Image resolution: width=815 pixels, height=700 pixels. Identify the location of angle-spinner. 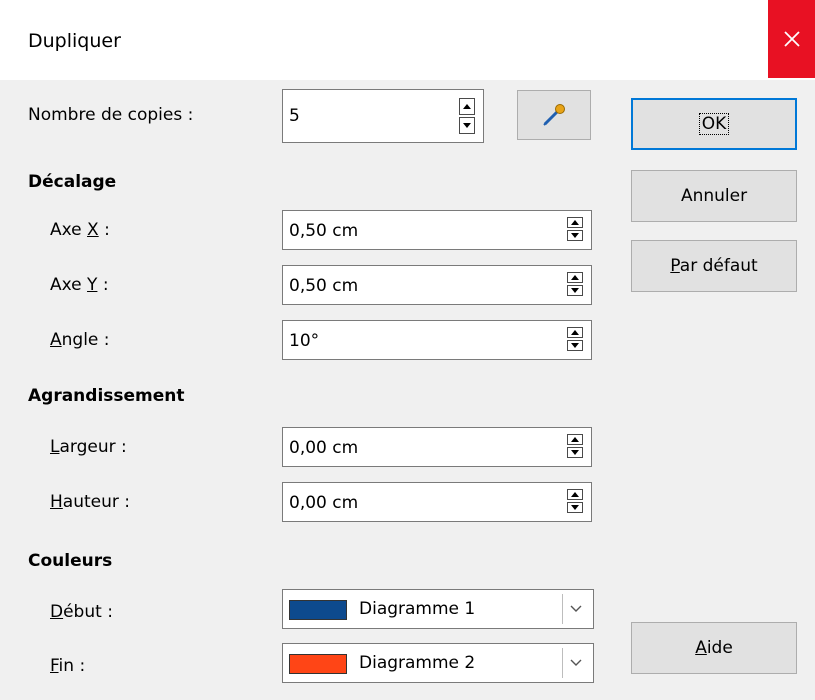
(576, 340).